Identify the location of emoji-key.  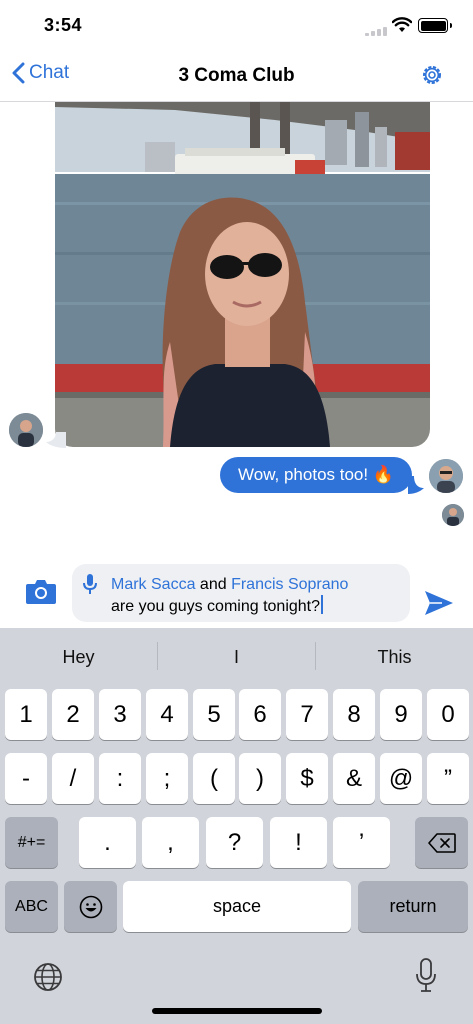
(90, 906).